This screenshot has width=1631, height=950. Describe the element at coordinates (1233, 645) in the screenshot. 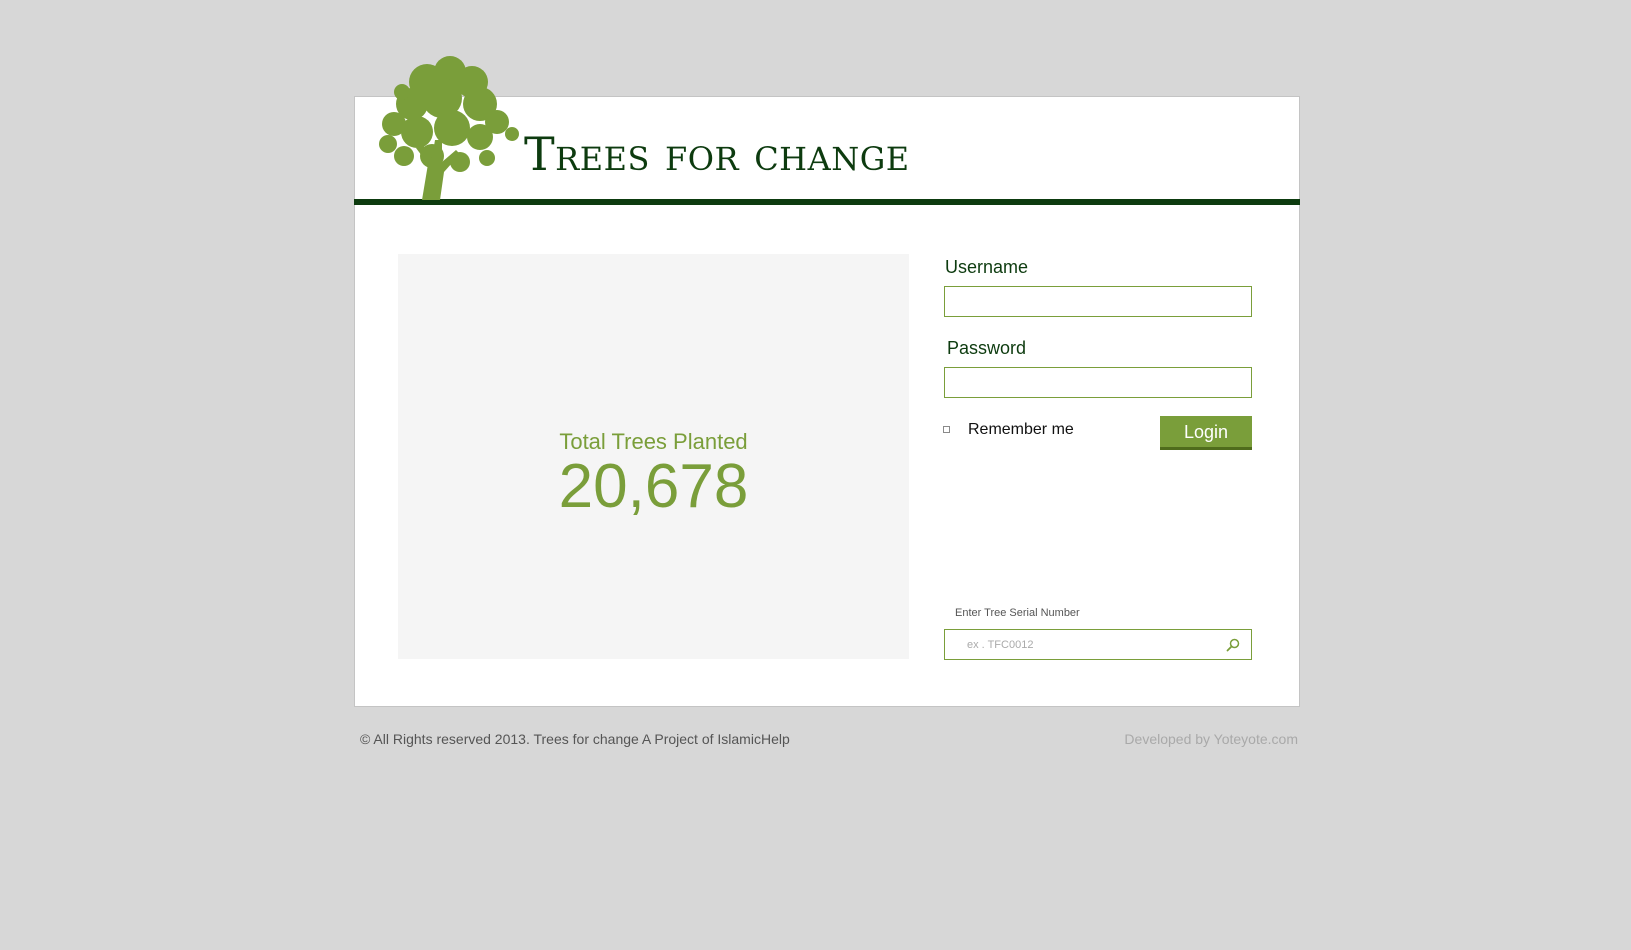

I see `search-icon` at that location.